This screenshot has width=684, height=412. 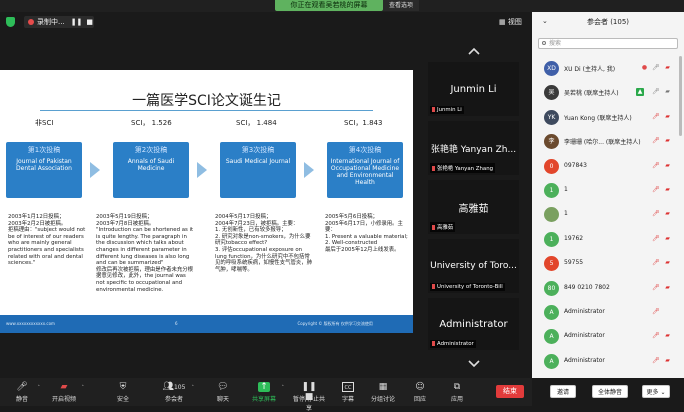 I want to click on apps-button: ⧉ 应用, so click(x=457, y=392).